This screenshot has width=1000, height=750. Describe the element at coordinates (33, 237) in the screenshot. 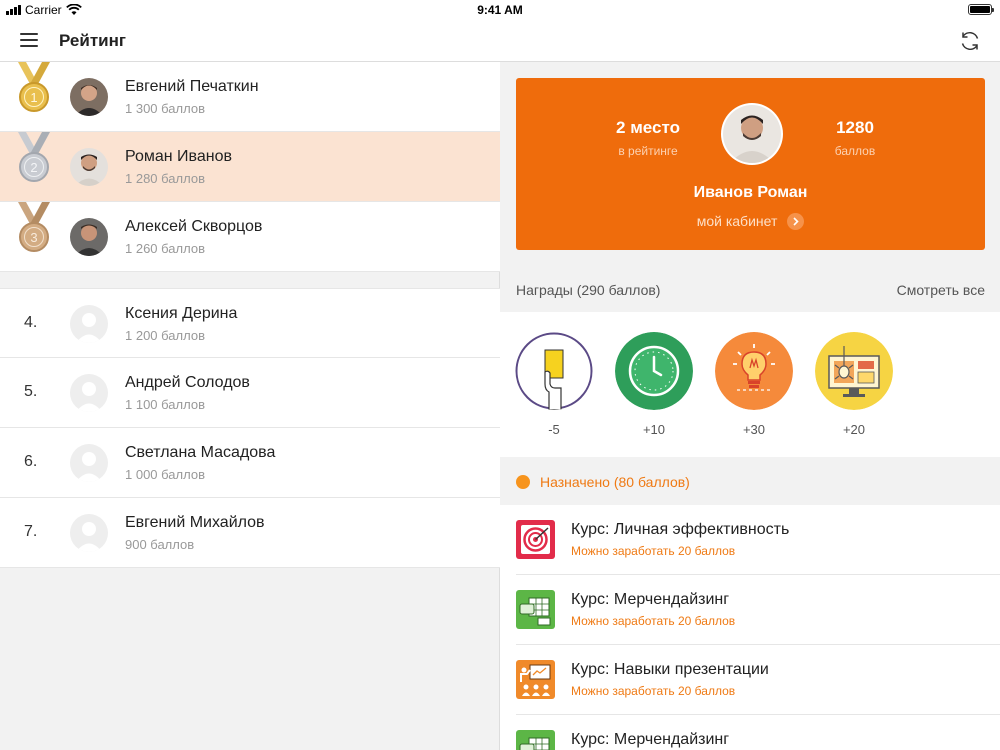

I see `svg-text: 3` at that location.